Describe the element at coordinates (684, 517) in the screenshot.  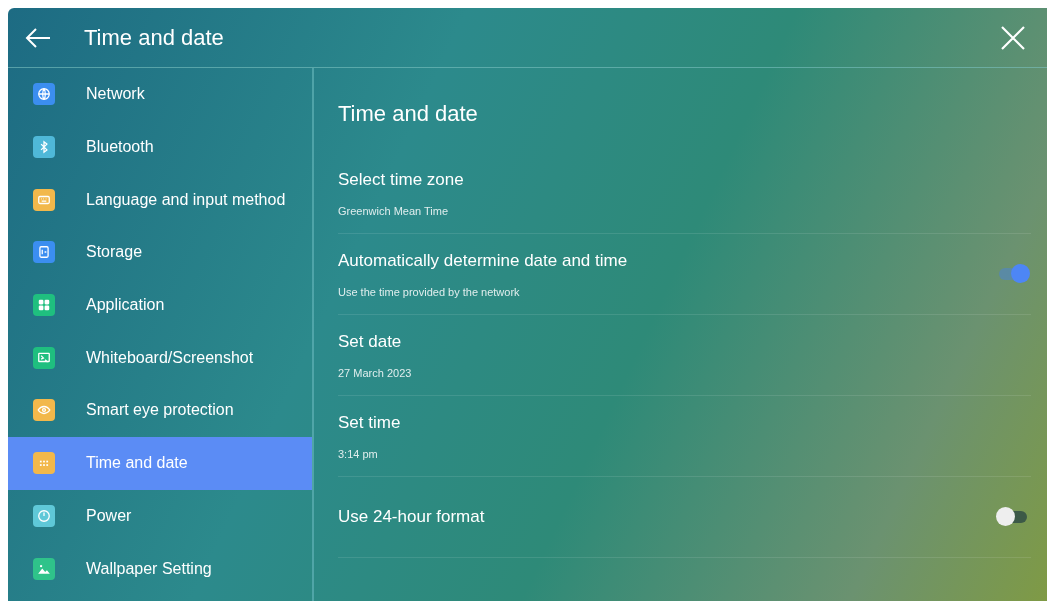
I see `setting-row: Use 24-hour format` at that location.